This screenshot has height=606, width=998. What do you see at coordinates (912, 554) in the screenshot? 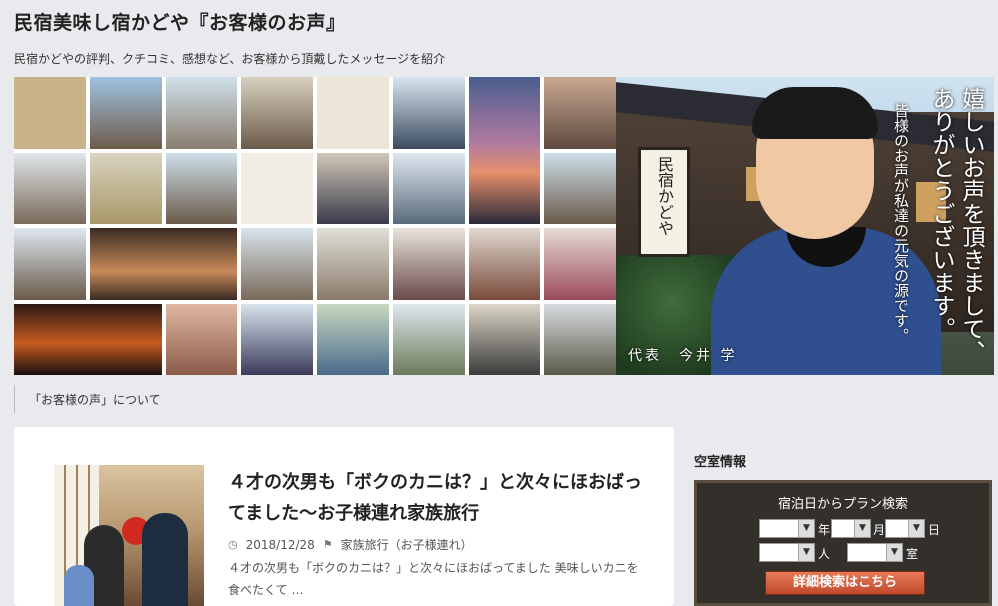
I see `room-unit: 室` at bounding box center [912, 554].